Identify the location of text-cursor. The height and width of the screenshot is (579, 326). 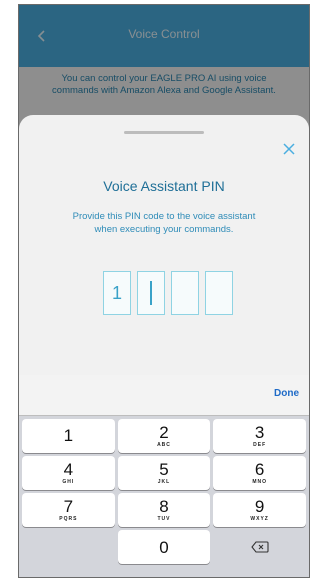
(151, 293).